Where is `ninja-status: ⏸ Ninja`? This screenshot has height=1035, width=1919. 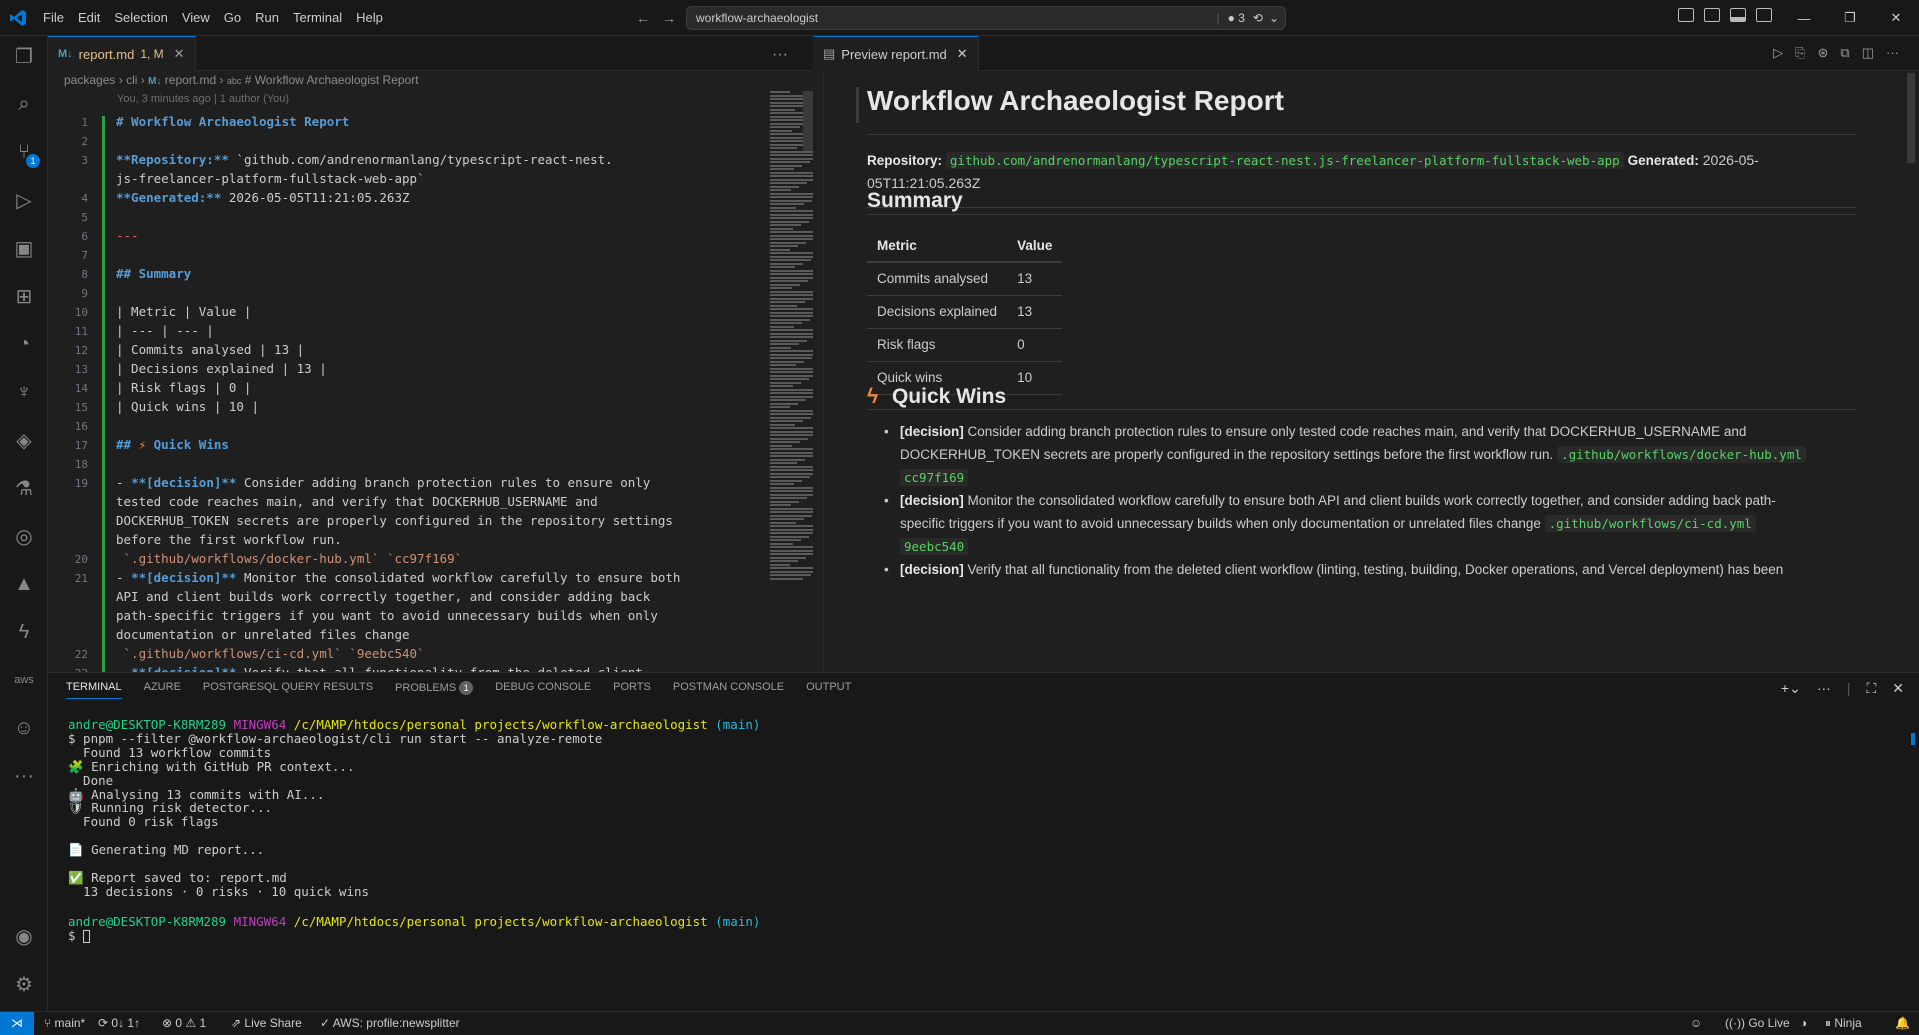
ninja-status: ⏸ Ninja is located at coordinates (1843, 1023).